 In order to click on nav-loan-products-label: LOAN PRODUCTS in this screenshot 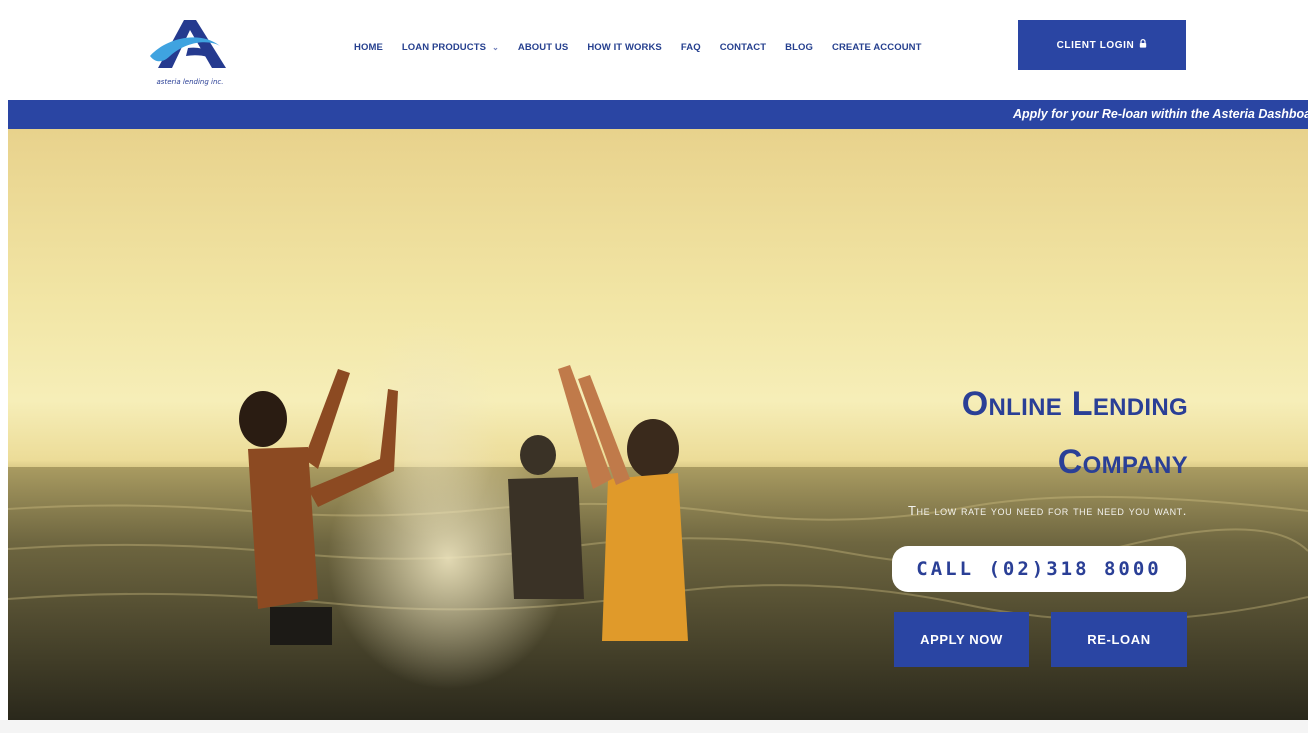, I will do `click(444, 47)`.